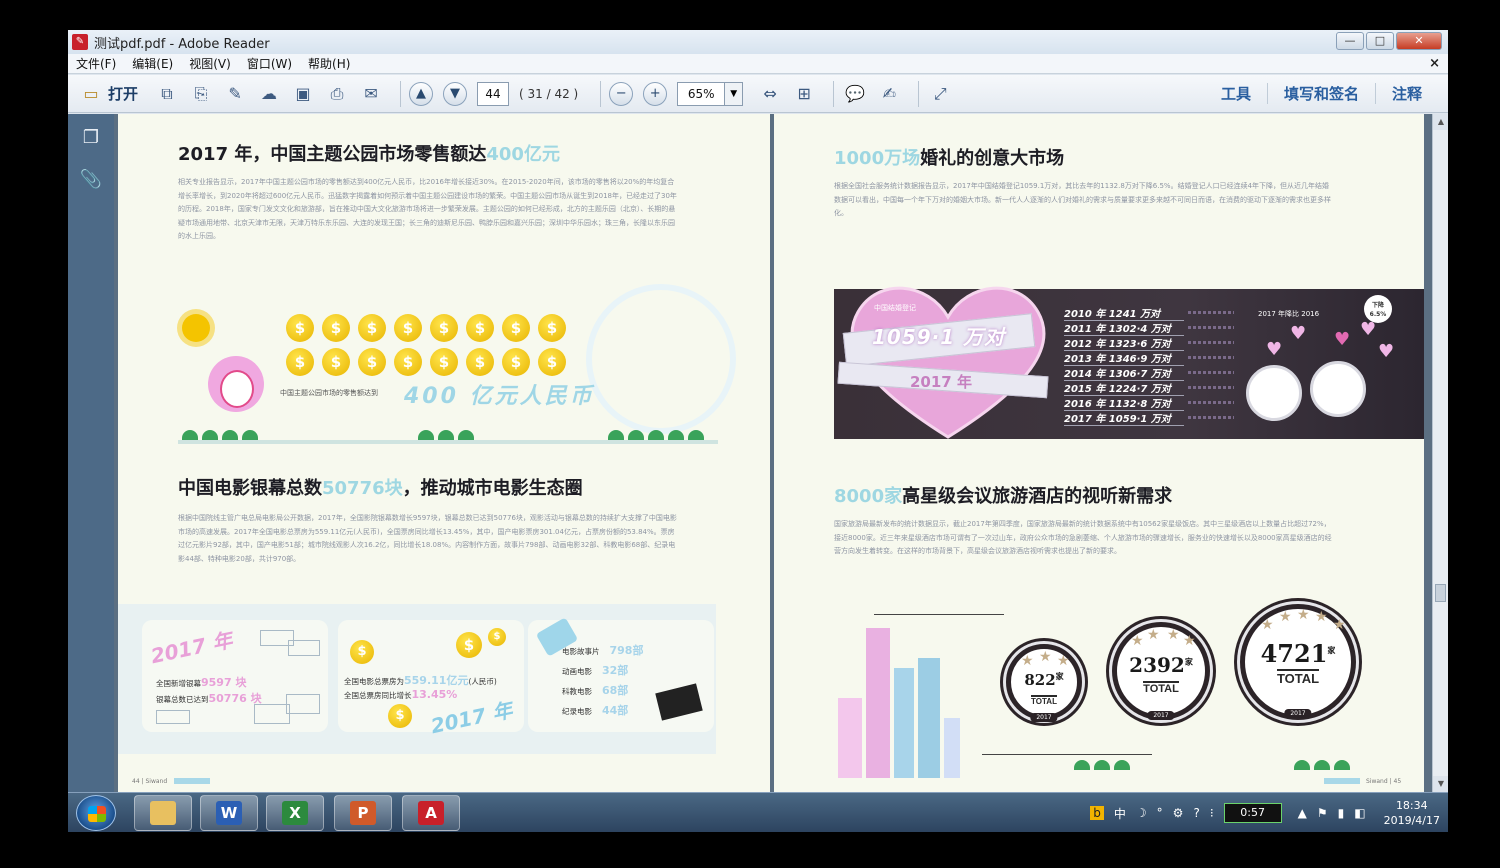 The image size is (1500, 868). Describe the element at coordinates (1298, 653) in the screenshot. I see `badge-5star-number: 4721家` at that location.